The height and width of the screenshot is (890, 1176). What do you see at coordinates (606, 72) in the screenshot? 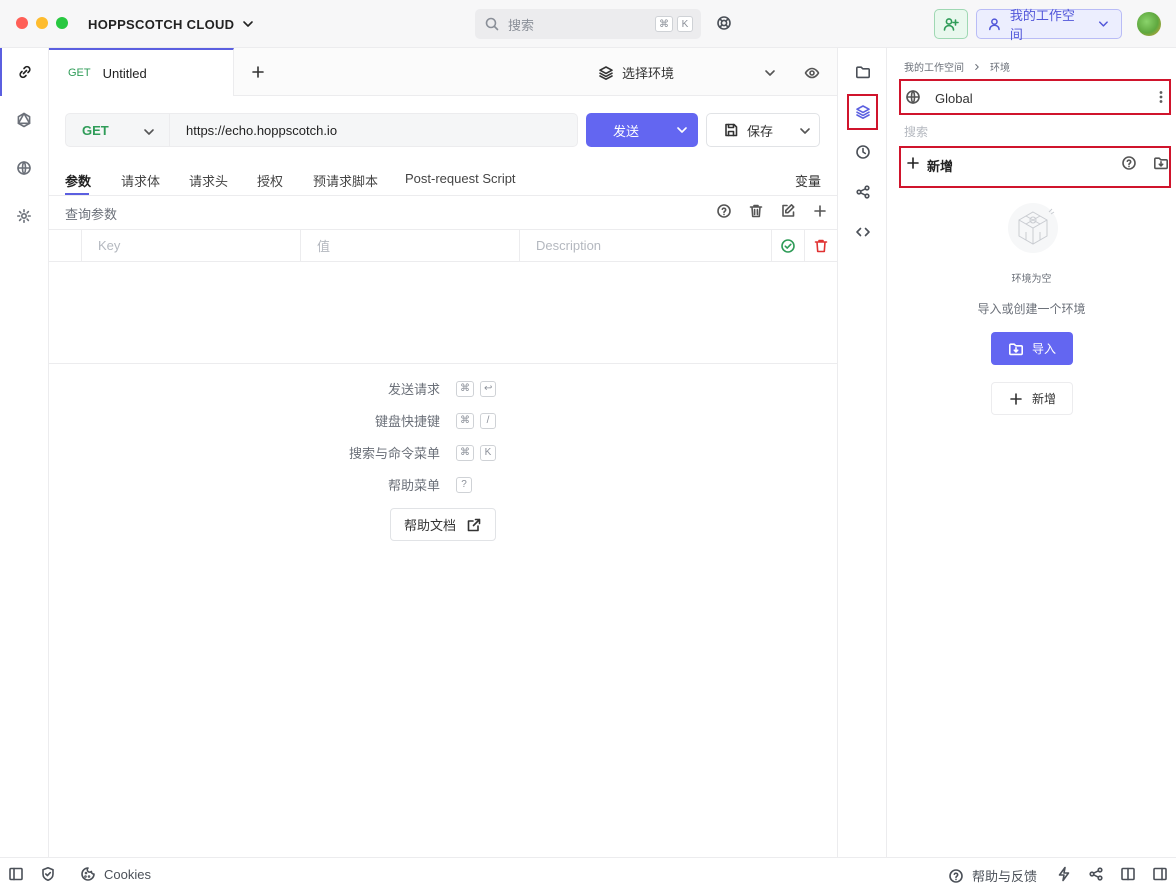
I see `layers-icon` at bounding box center [606, 72].